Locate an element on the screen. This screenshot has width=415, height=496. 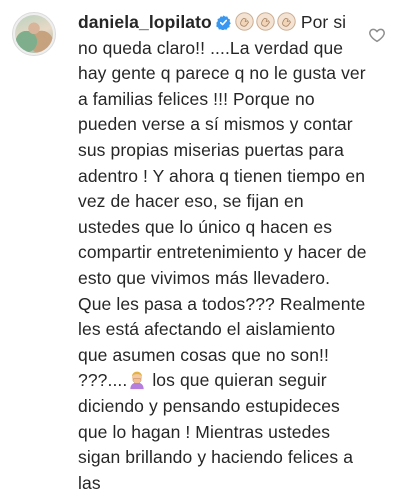
person-facepalming-icon is located at coordinates (137, 380).